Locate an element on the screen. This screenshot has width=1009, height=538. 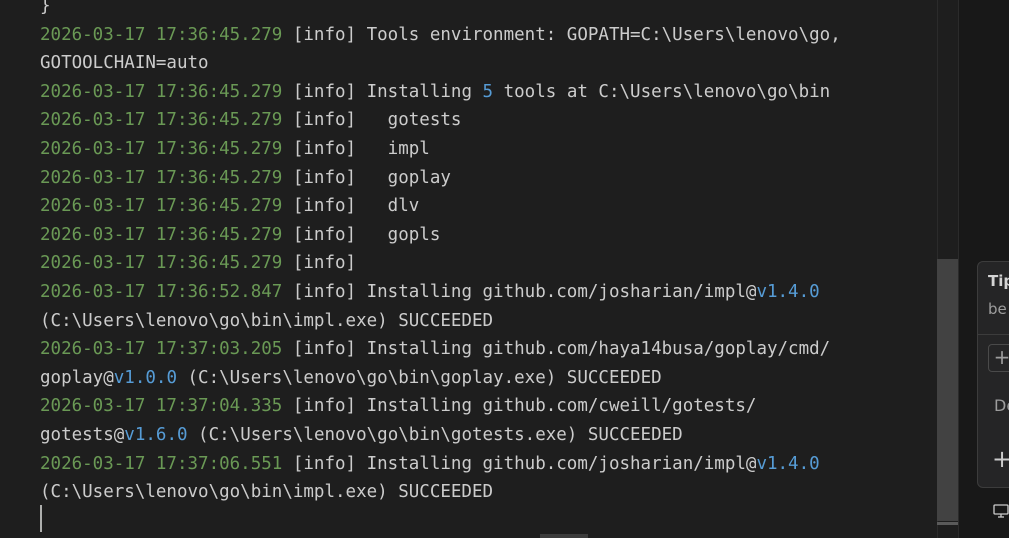
log-highlight: v1.0.0 is located at coordinates (145, 377).